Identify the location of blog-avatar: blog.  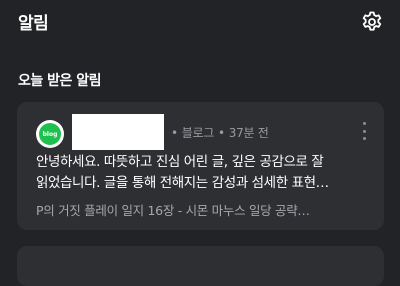
(50, 134).